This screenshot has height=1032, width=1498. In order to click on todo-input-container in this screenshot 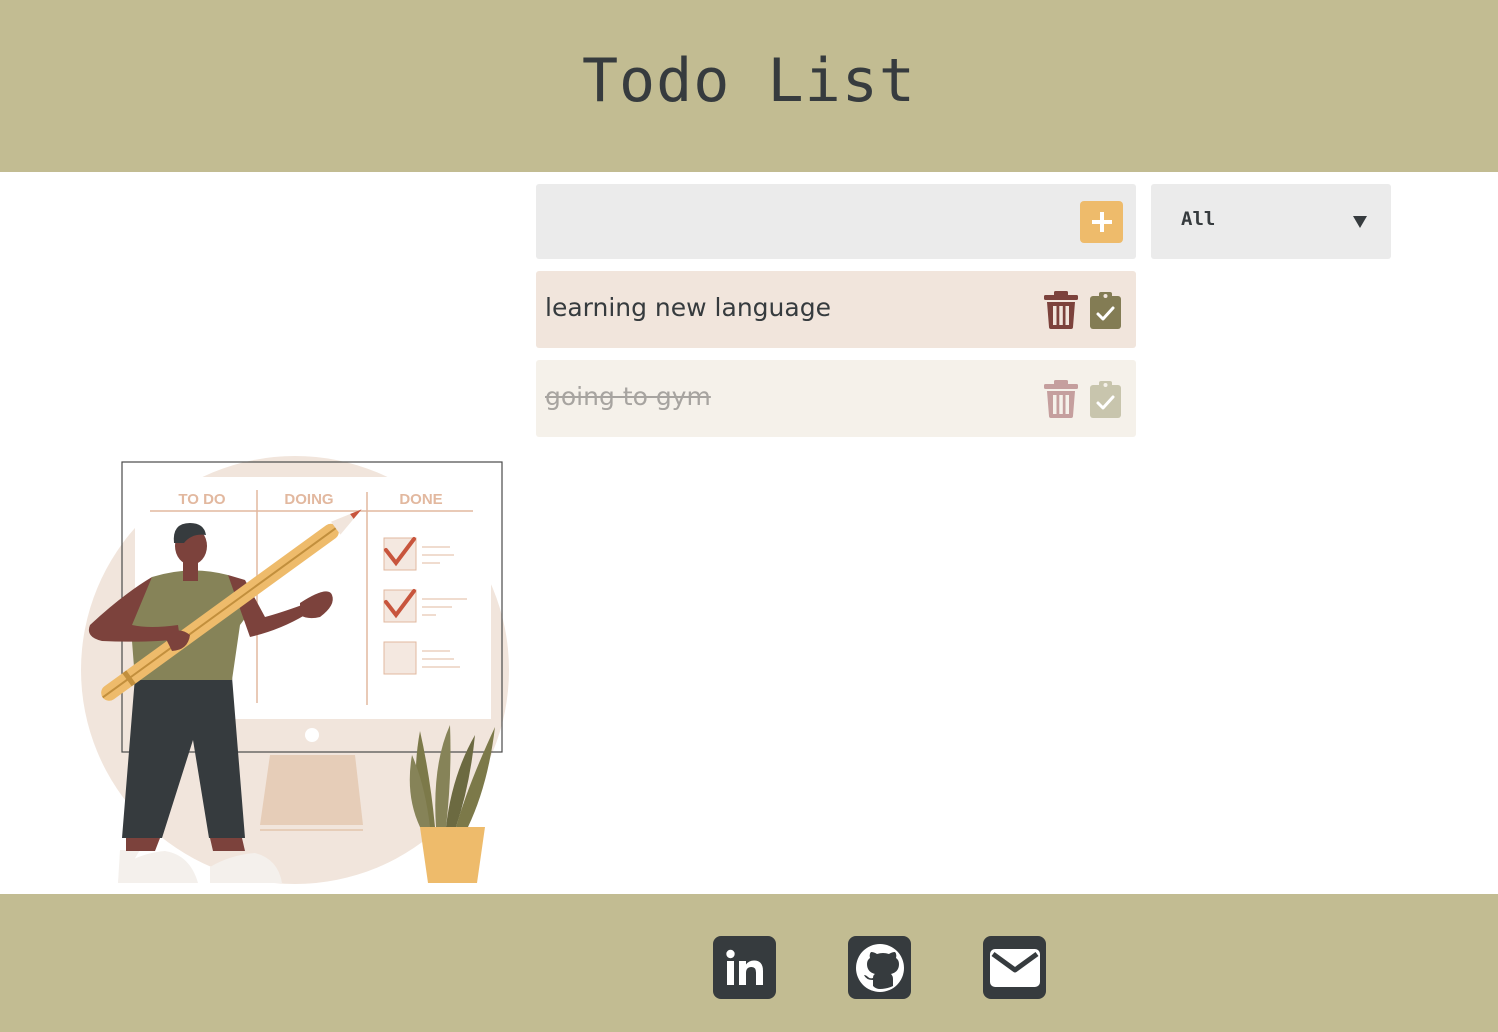, I will do `click(836, 221)`.